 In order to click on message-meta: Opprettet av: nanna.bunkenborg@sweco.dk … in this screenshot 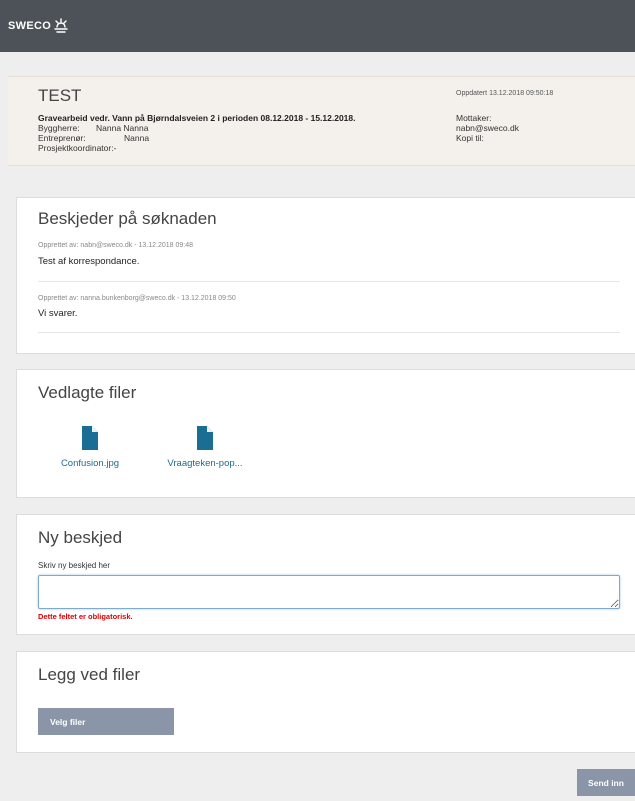, I will do `click(137, 298)`.